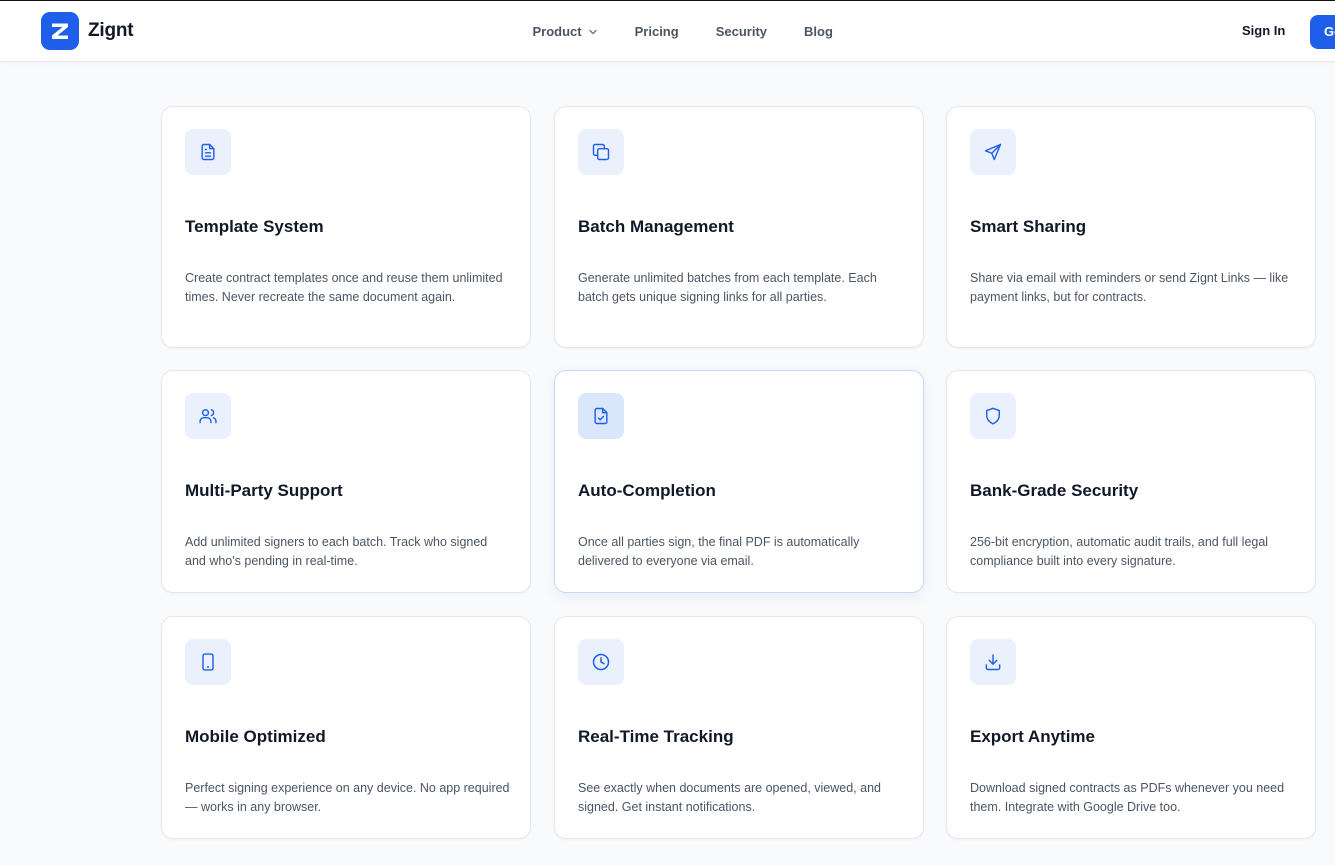 The height and width of the screenshot is (865, 1335). Describe the element at coordinates (255, 736) in the screenshot. I see `feature-title: Mobile Optimized` at that location.